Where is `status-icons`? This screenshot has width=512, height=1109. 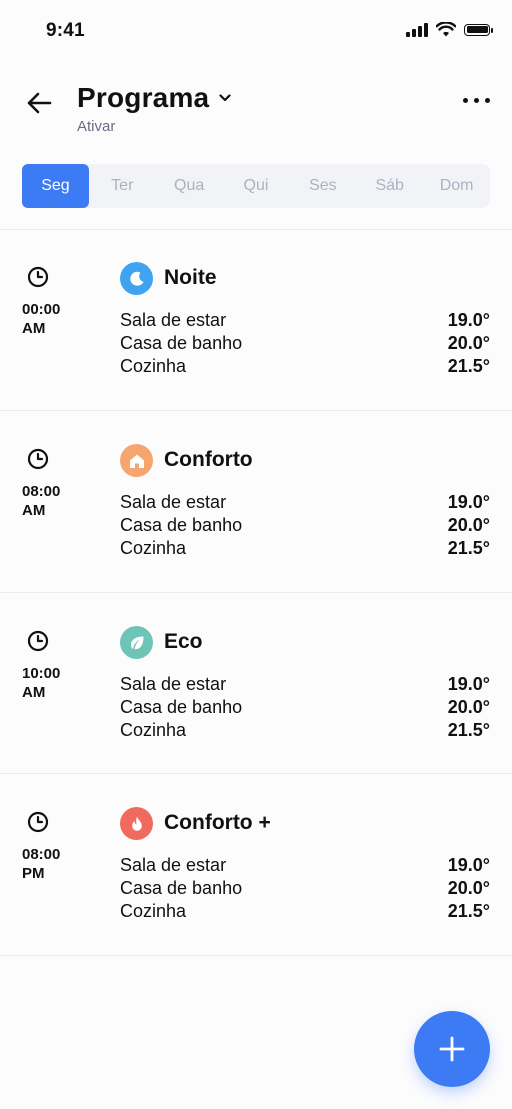 status-icons is located at coordinates (449, 29).